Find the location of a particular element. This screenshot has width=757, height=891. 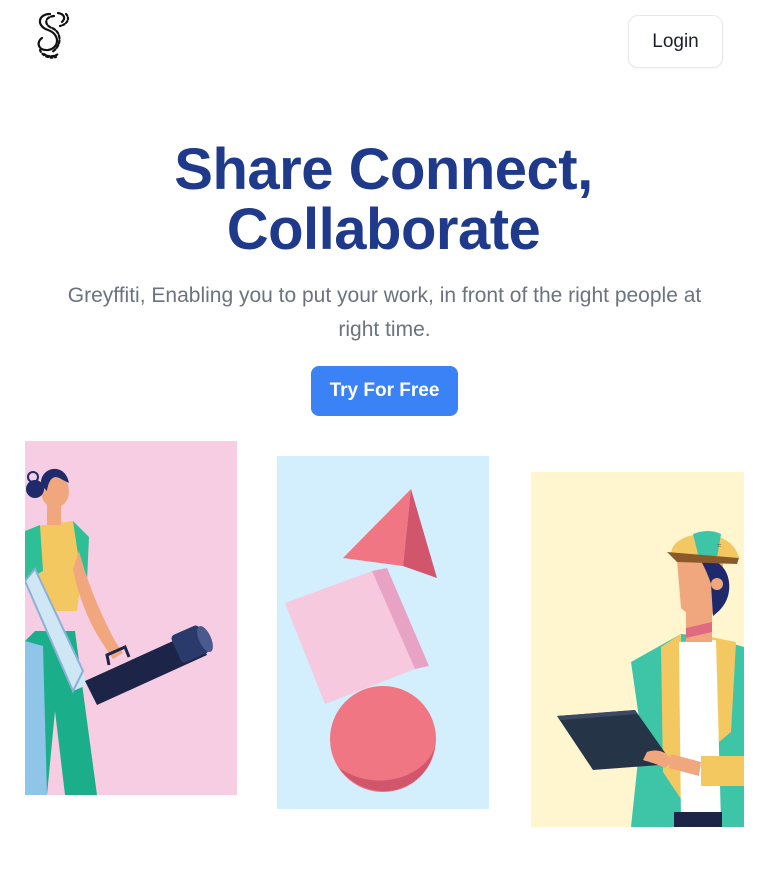

hero-title-line-2: Collaborate is located at coordinates (383, 229).